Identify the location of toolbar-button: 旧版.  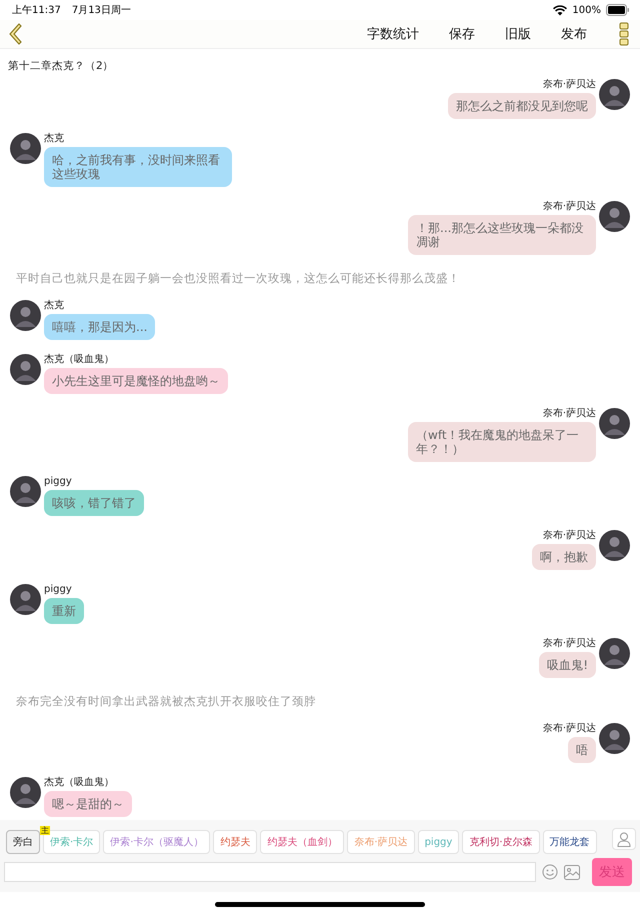
(518, 34).